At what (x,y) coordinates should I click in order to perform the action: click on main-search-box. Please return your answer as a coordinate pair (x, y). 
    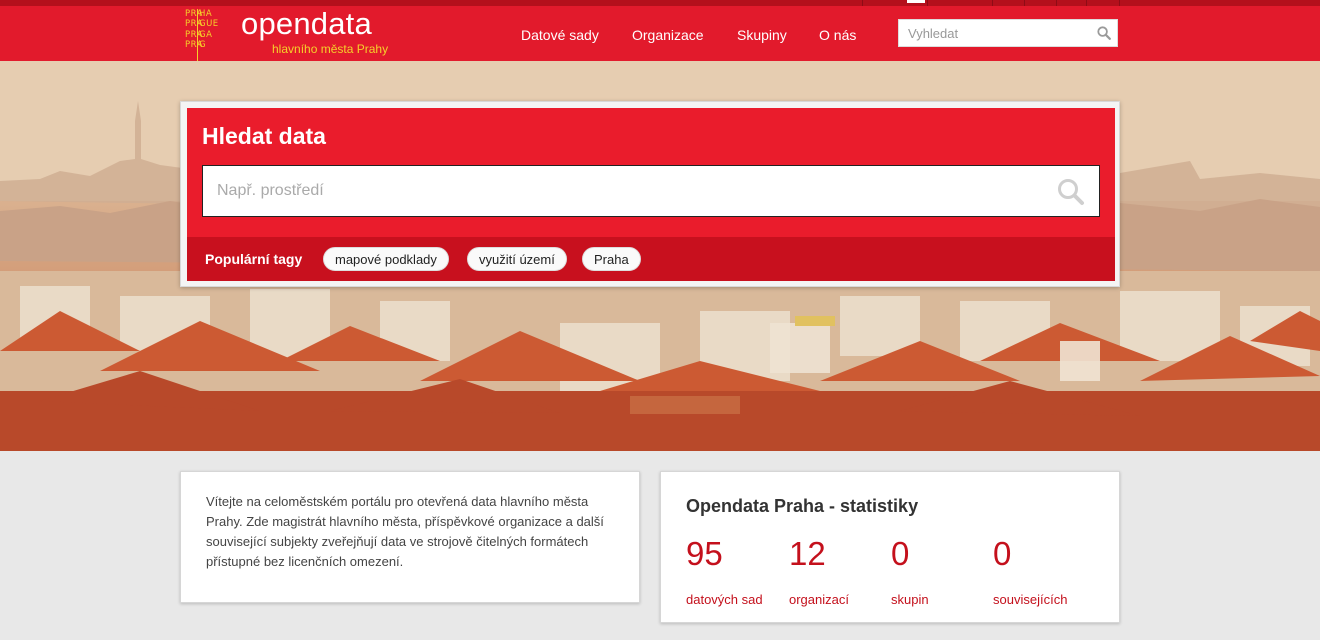
    Looking at the image, I should click on (651, 191).